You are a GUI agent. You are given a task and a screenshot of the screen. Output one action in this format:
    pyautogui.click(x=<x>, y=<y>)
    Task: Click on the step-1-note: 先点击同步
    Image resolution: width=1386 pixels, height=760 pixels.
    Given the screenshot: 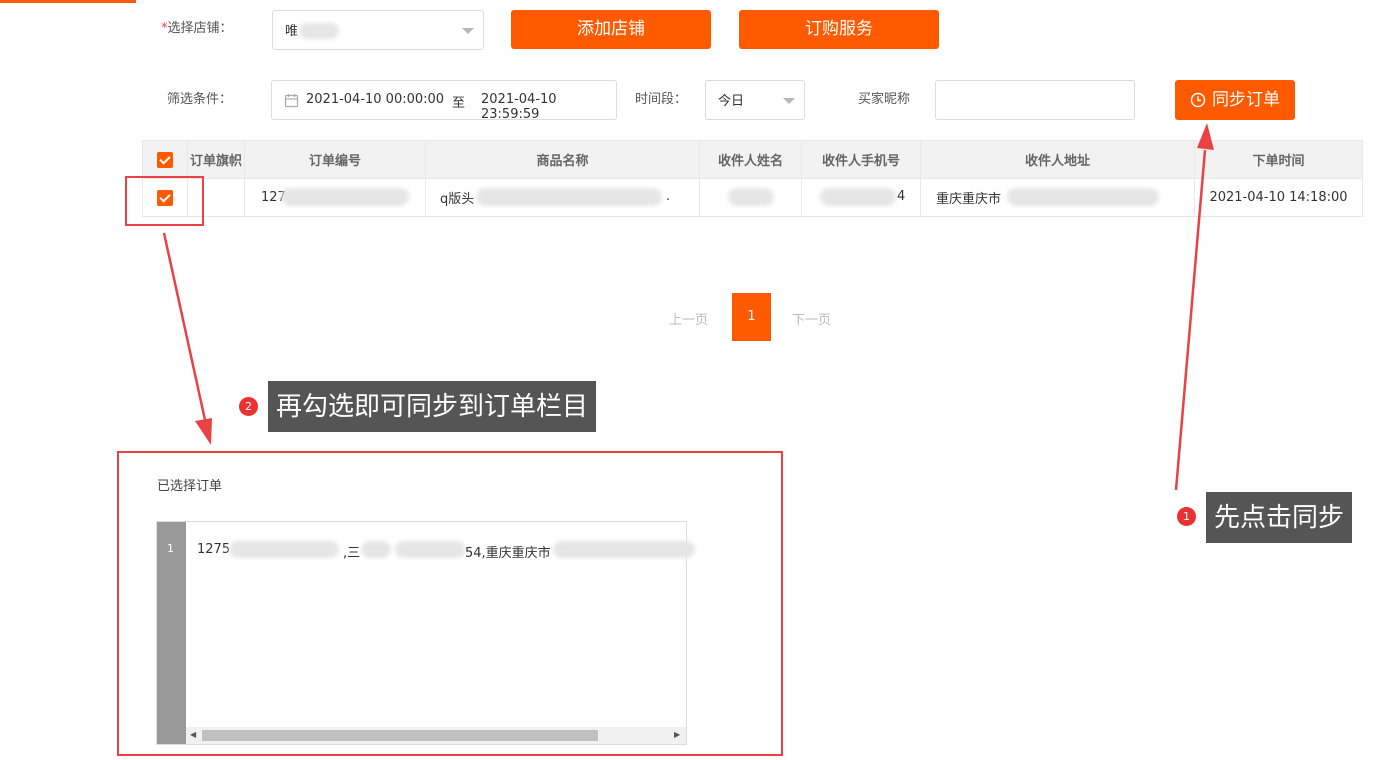 What is the action you would take?
    pyautogui.click(x=1279, y=517)
    